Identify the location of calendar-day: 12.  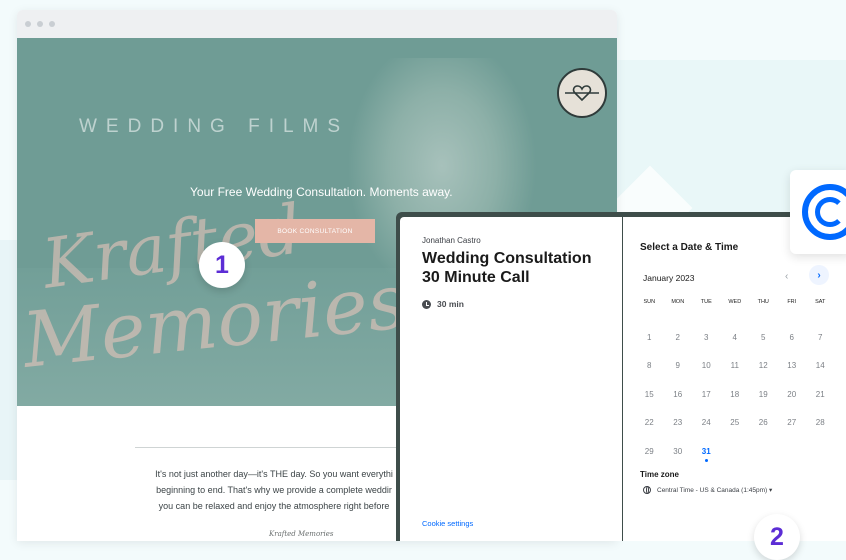
(763, 366).